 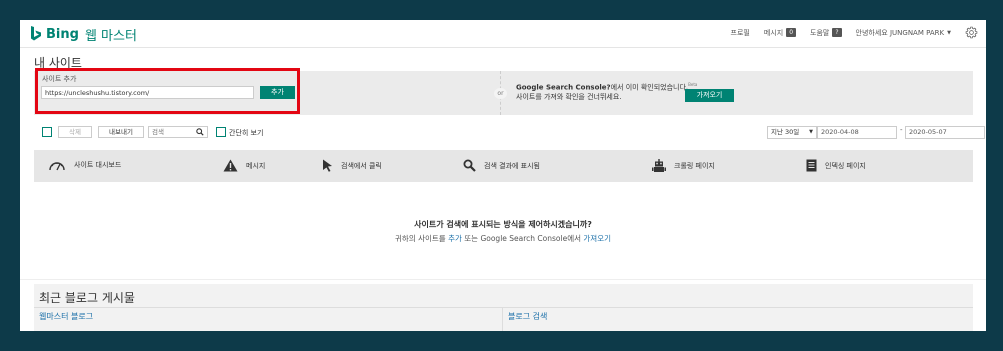 What do you see at coordinates (503, 279) in the screenshot?
I see `section-divider` at bounding box center [503, 279].